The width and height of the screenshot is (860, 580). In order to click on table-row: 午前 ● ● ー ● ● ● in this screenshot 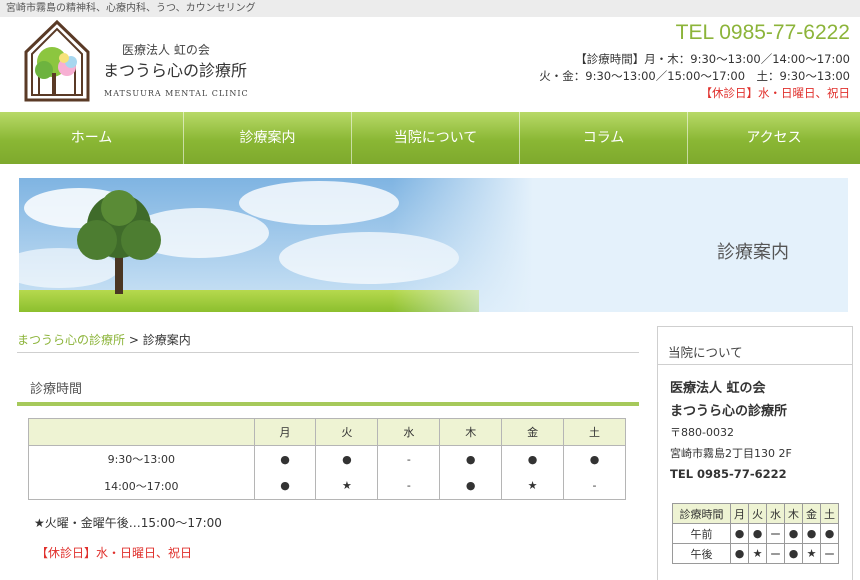, I will do `click(755, 533)`.